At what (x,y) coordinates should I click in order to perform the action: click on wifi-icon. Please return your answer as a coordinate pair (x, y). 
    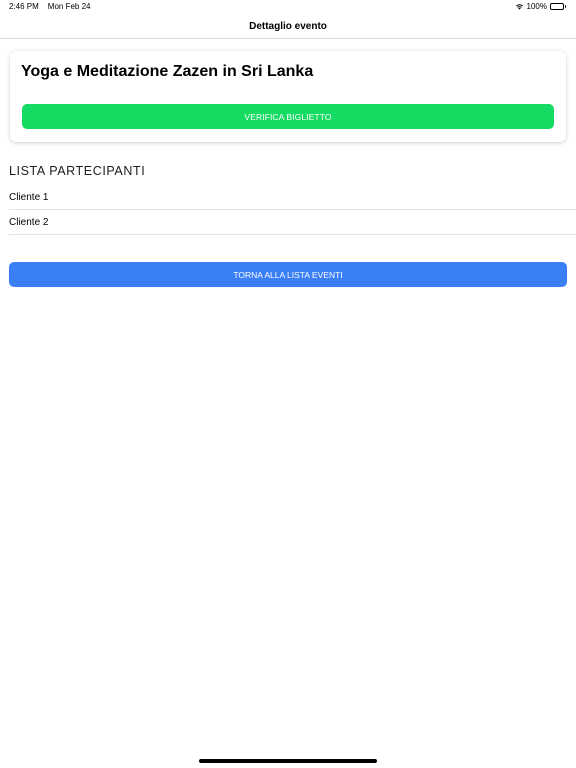
    Looking at the image, I should click on (519, 7).